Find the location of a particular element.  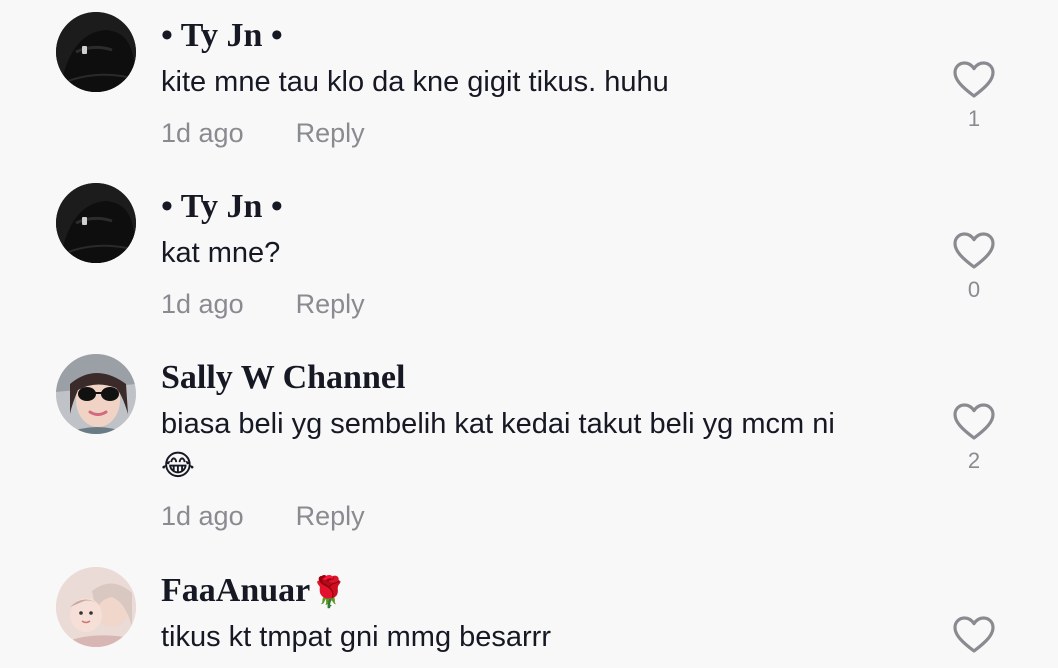

like-count: 0 is located at coordinates (974, 289).